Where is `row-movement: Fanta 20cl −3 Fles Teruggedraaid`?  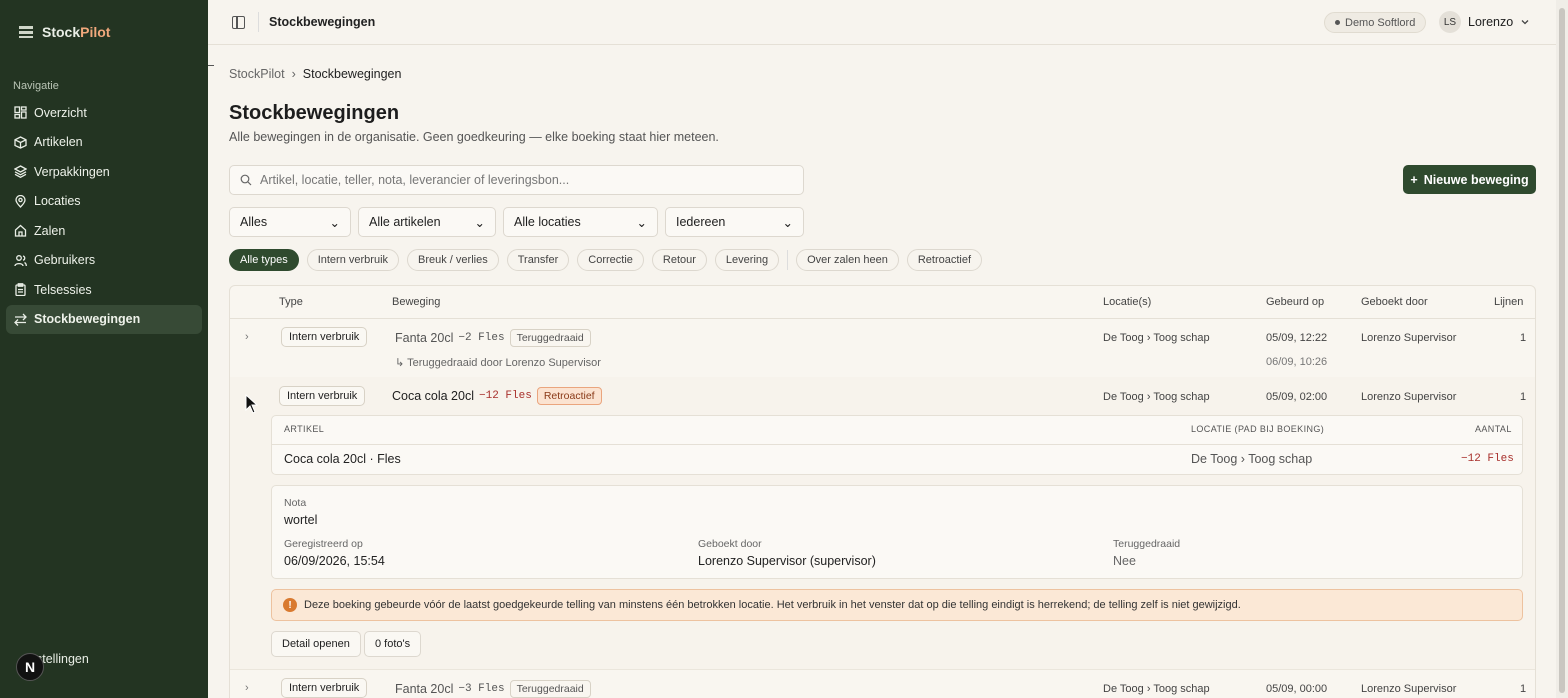
row-movement: Fanta 20cl −3 Fles Teruggedraaid is located at coordinates (493, 689).